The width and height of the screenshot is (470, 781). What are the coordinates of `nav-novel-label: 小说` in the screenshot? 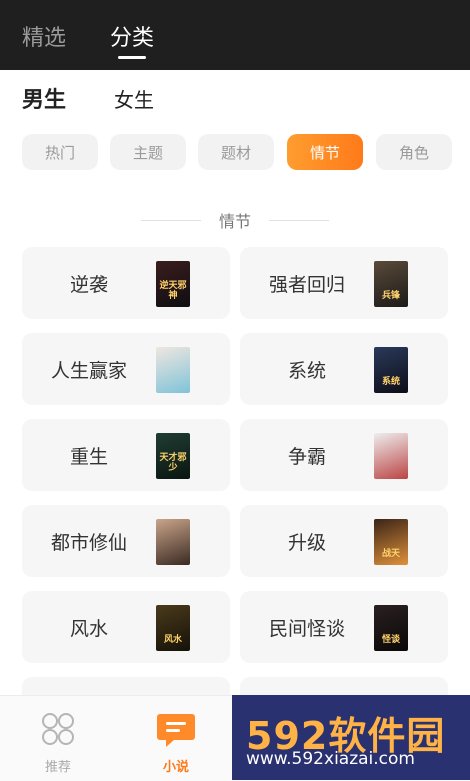 It's located at (175, 767).